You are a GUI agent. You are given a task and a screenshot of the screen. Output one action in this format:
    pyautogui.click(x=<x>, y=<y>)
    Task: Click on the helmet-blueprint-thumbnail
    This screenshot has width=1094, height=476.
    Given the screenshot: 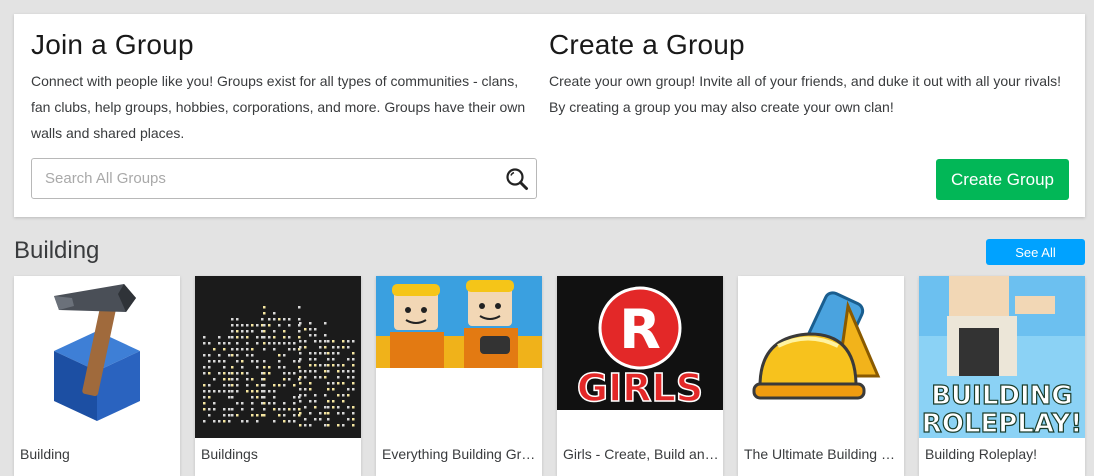 What is the action you would take?
    pyautogui.click(x=821, y=357)
    